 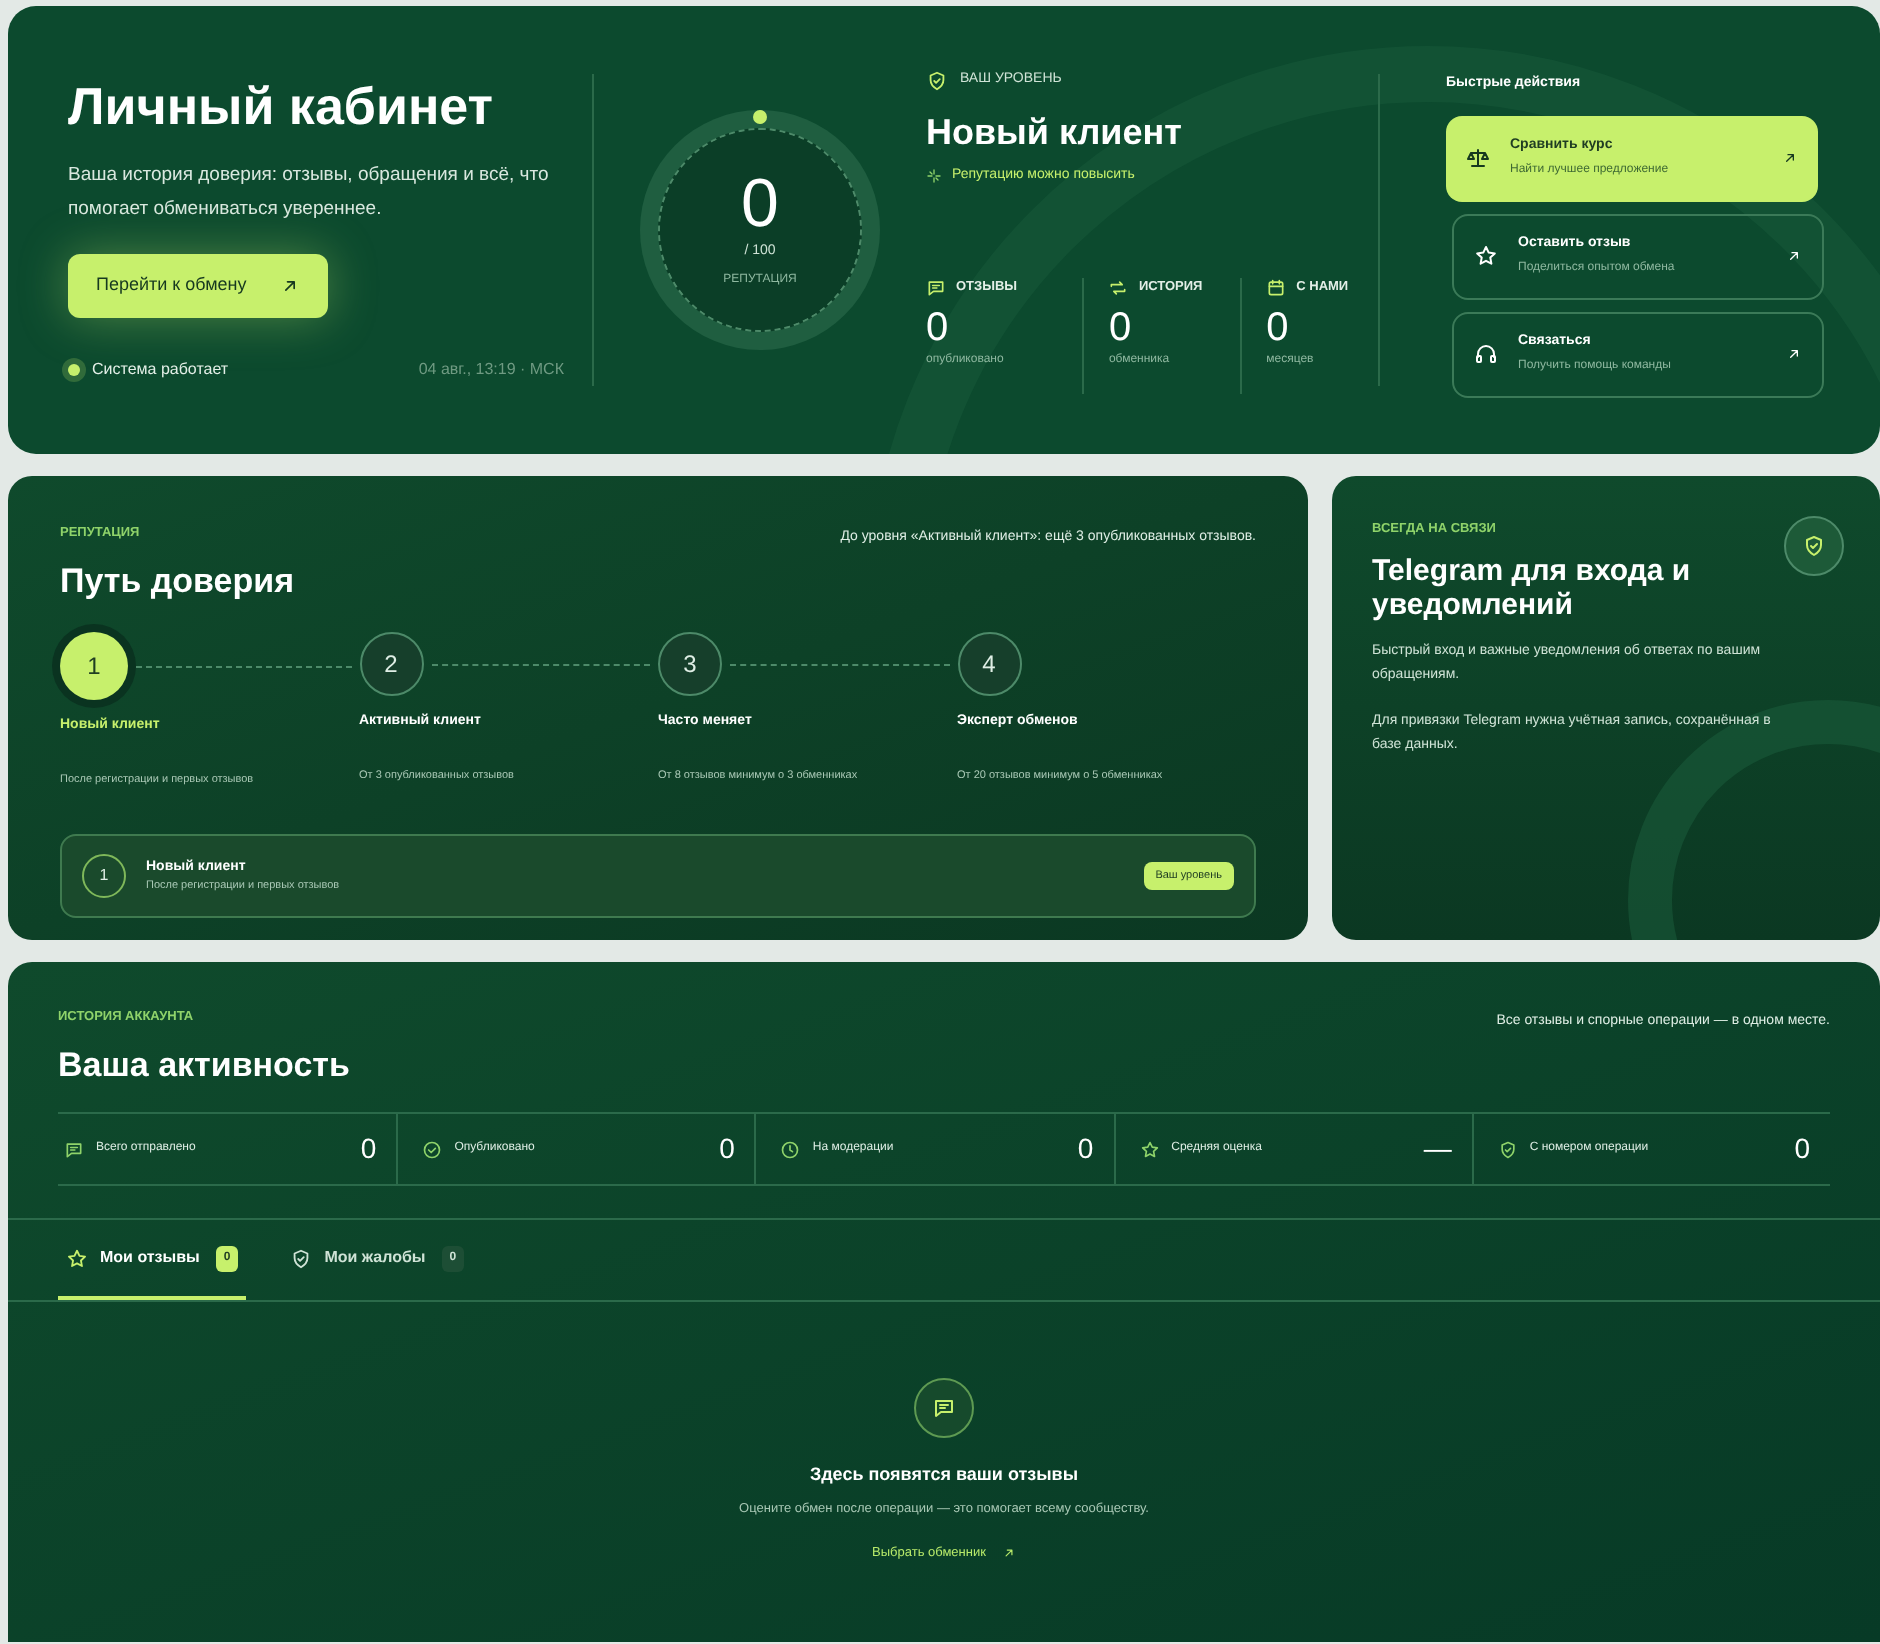 What do you see at coordinates (934, 176) in the screenshot?
I see `sparkle-icon` at bounding box center [934, 176].